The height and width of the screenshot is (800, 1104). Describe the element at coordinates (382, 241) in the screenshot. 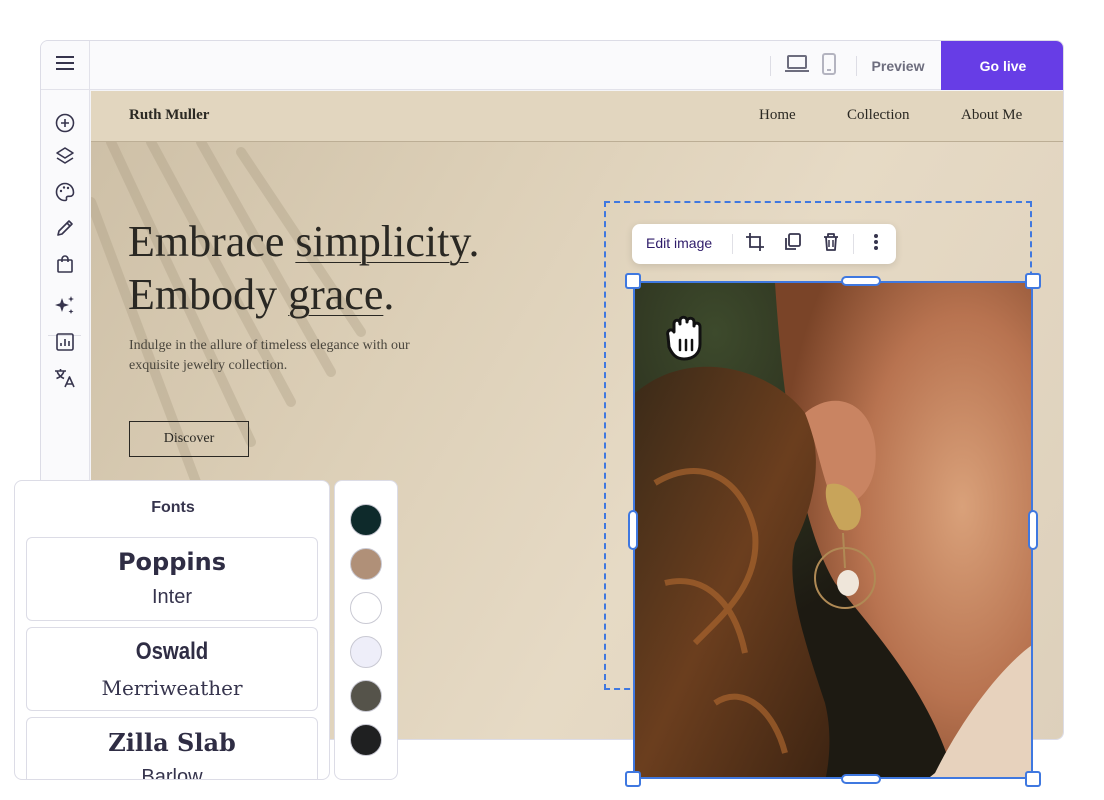

I see `hero-title-emphasis: simplicity` at that location.